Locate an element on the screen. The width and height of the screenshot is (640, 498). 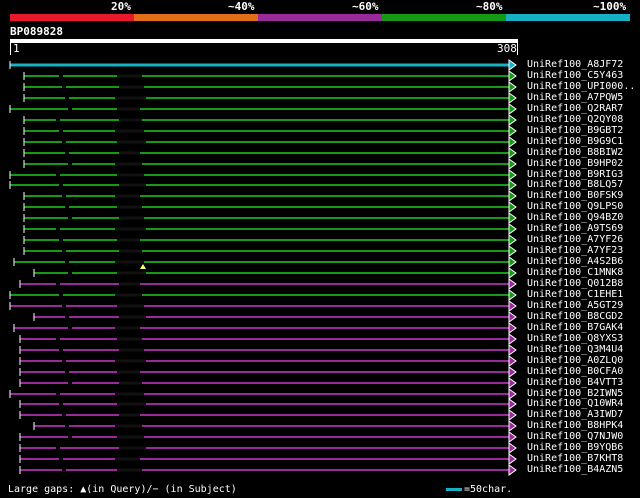
hit-label: UniRef100_A0ZLQ0 is located at coordinates (575, 361).